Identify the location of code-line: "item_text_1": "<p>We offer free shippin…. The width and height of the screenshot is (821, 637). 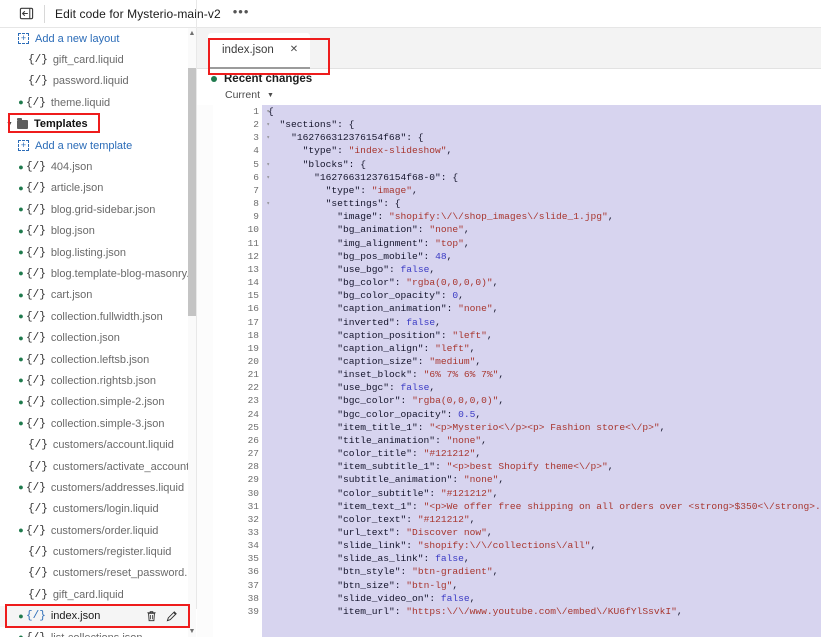
(541, 506).